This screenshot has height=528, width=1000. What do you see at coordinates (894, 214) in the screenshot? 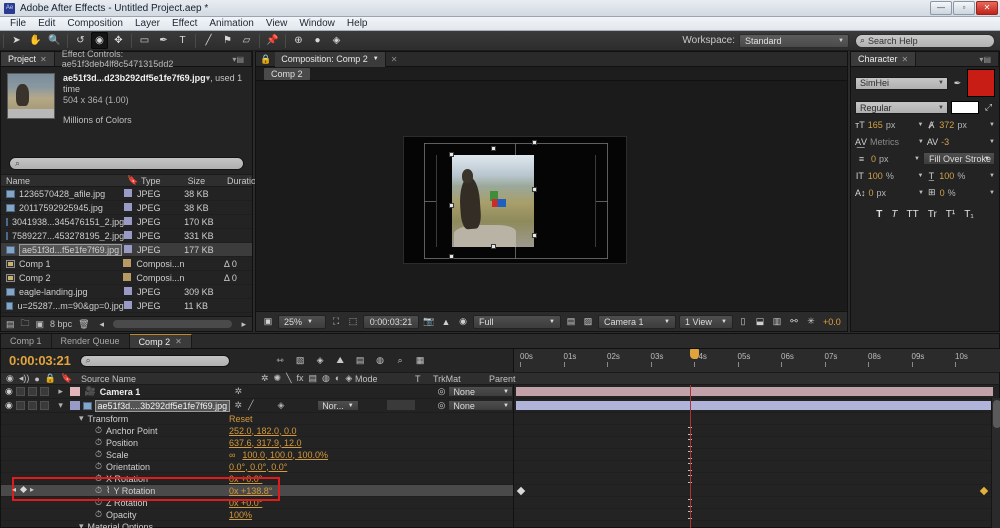
I see `faux-italic-button: T` at bounding box center [894, 214].